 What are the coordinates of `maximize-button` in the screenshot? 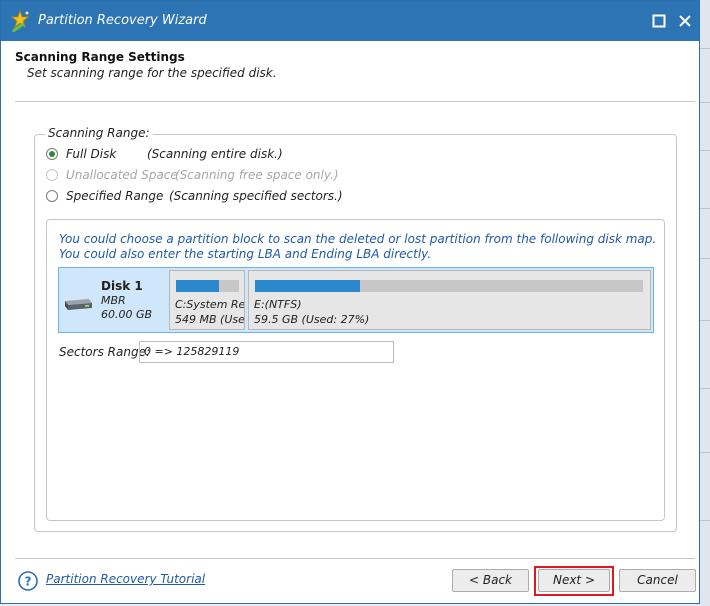 It's located at (659, 21).